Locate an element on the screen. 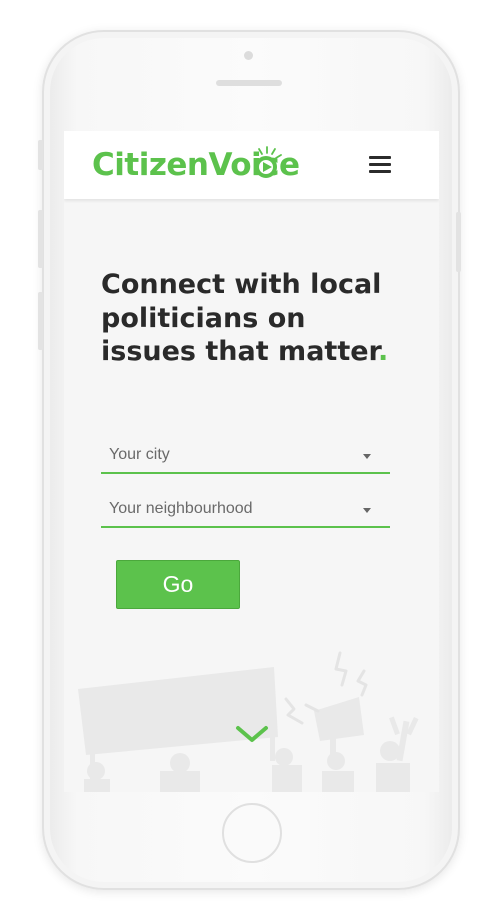 The image size is (494, 911). city-select-value: Your city is located at coordinates (139, 454).